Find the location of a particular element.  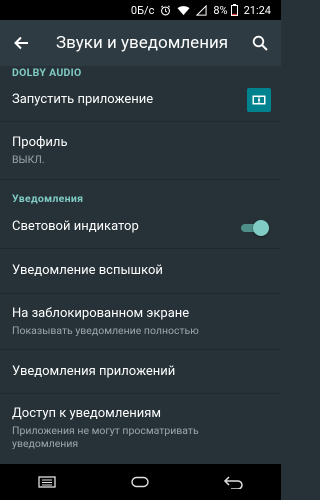

app-bar: Звуки и уведомления is located at coordinates (140, 43).